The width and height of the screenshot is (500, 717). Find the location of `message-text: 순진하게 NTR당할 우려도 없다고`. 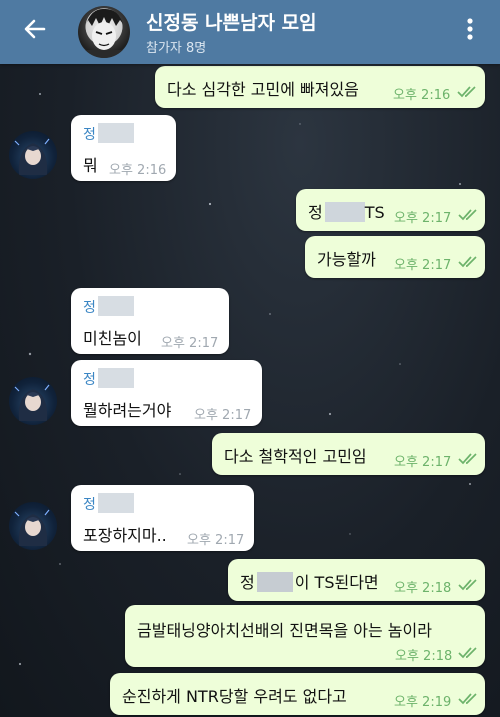

message-text: 순진하게 NTR당할 우려도 없다고 is located at coordinates (234, 696).